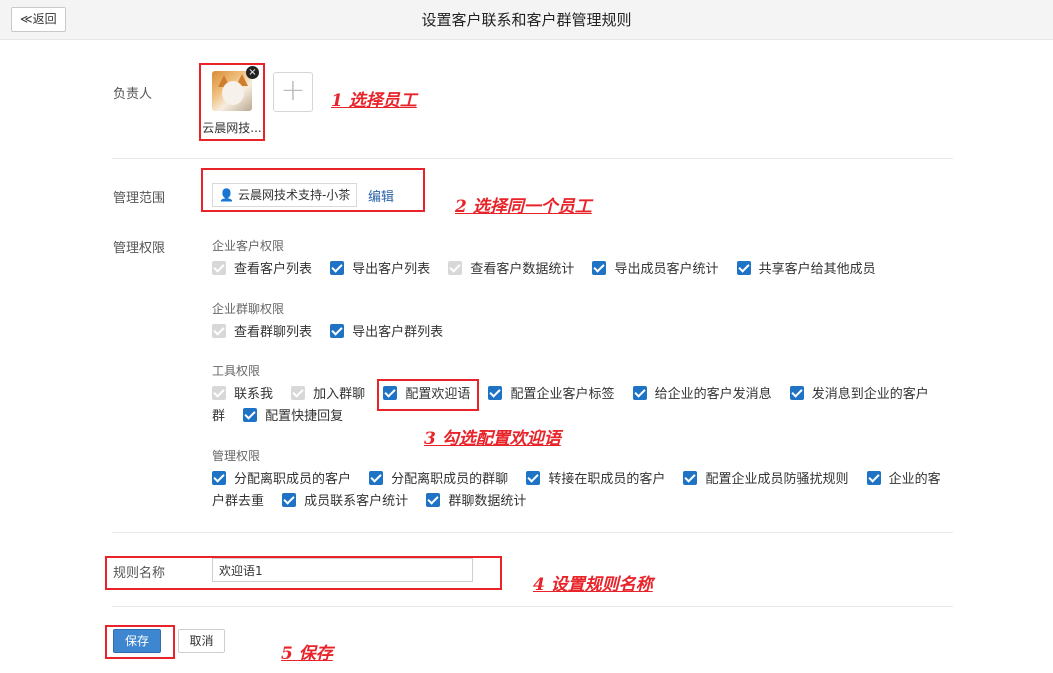 The image size is (1053, 673). What do you see at coordinates (201, 641) in the screenshot?
I see `cancel-button: 取消` at bounding box center [201, 641].